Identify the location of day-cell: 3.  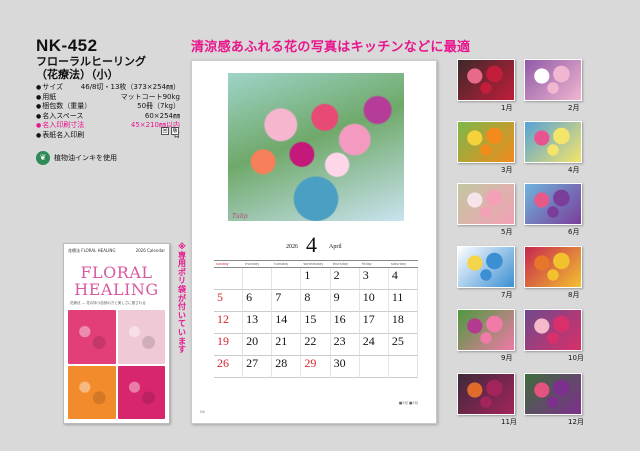
(374, 279).